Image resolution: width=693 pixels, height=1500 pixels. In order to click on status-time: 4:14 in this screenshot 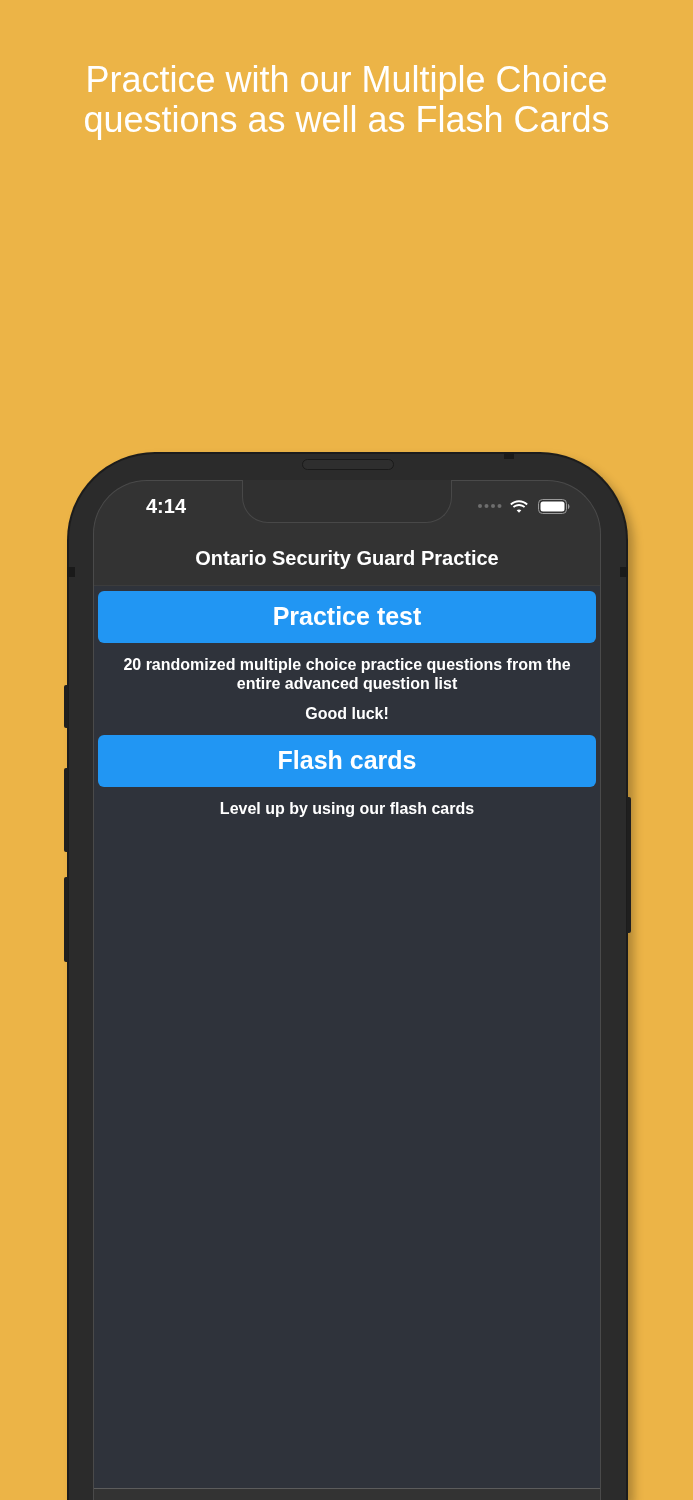, I will do `click(166, 506)`.